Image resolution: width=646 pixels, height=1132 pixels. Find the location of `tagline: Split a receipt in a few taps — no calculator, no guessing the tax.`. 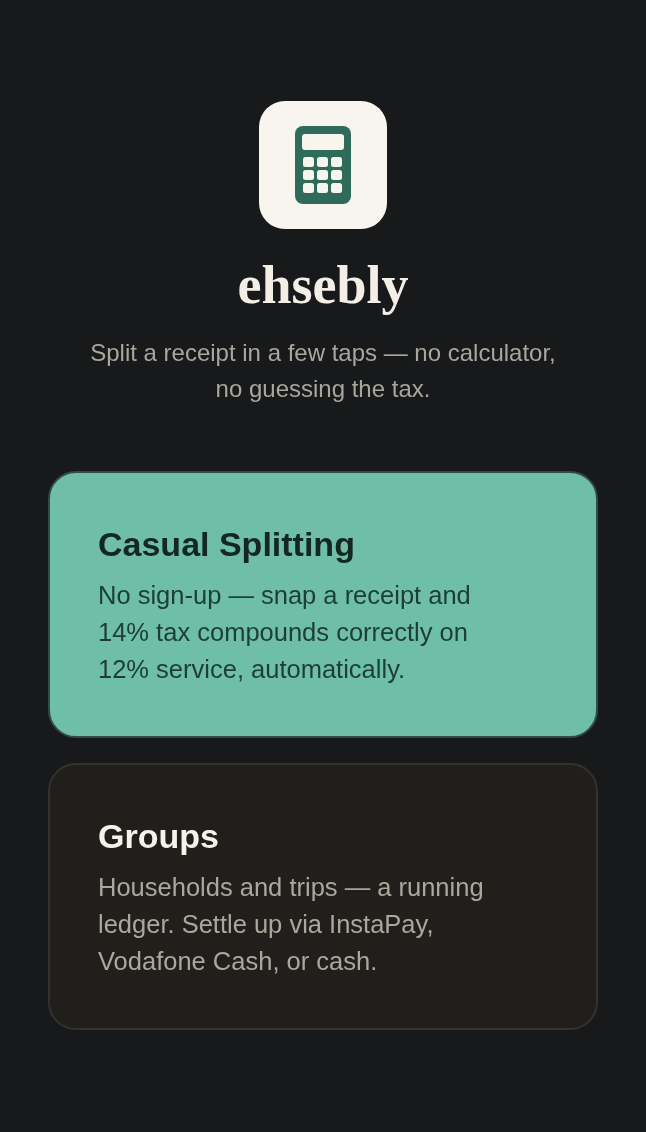

tagline: Split a receipt in a few taps — no calculator, no guessing the tax. is located at coordinates (323, 371).